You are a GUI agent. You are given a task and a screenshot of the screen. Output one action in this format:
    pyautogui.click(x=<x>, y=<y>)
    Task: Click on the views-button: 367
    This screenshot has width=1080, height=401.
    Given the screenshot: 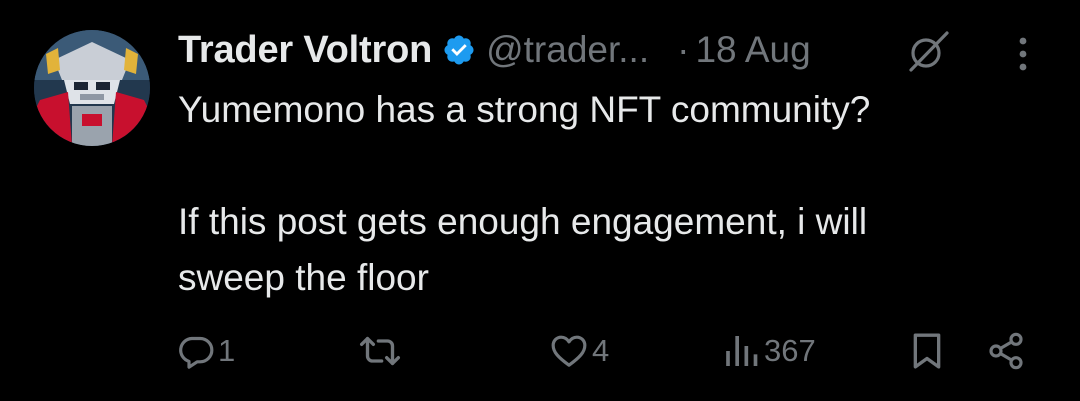 What is the action you would take?
    pyautogui.click(x=769, y=351)
    